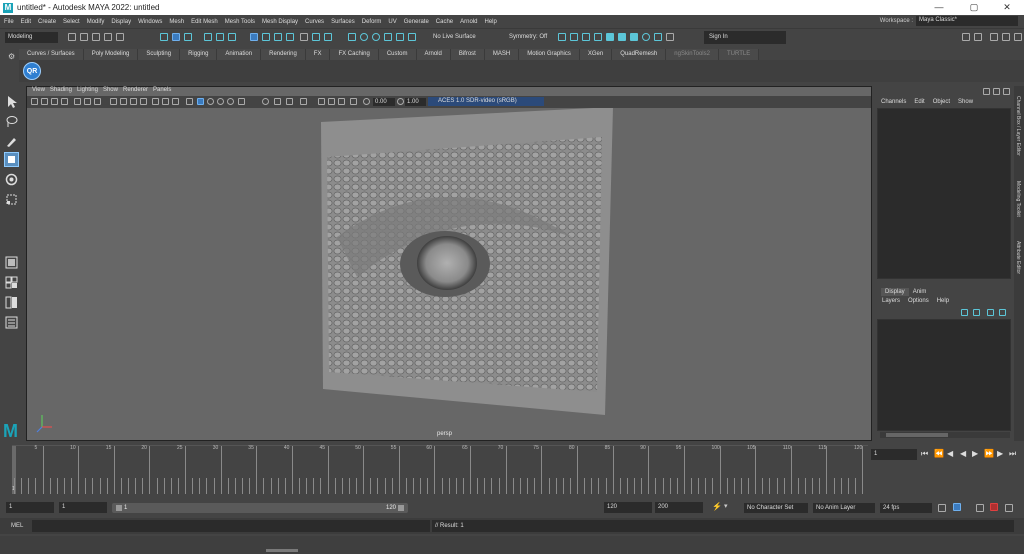 This screenshot has height=554, width=1024. What do you see at coordinates (574, 37) in the screenshot?
I see `camera-icon` at bounding box center [574, 37].